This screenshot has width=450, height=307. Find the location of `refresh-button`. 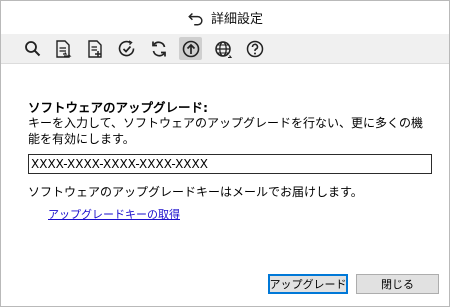

refresh-button is located at coordinates (158, 48).